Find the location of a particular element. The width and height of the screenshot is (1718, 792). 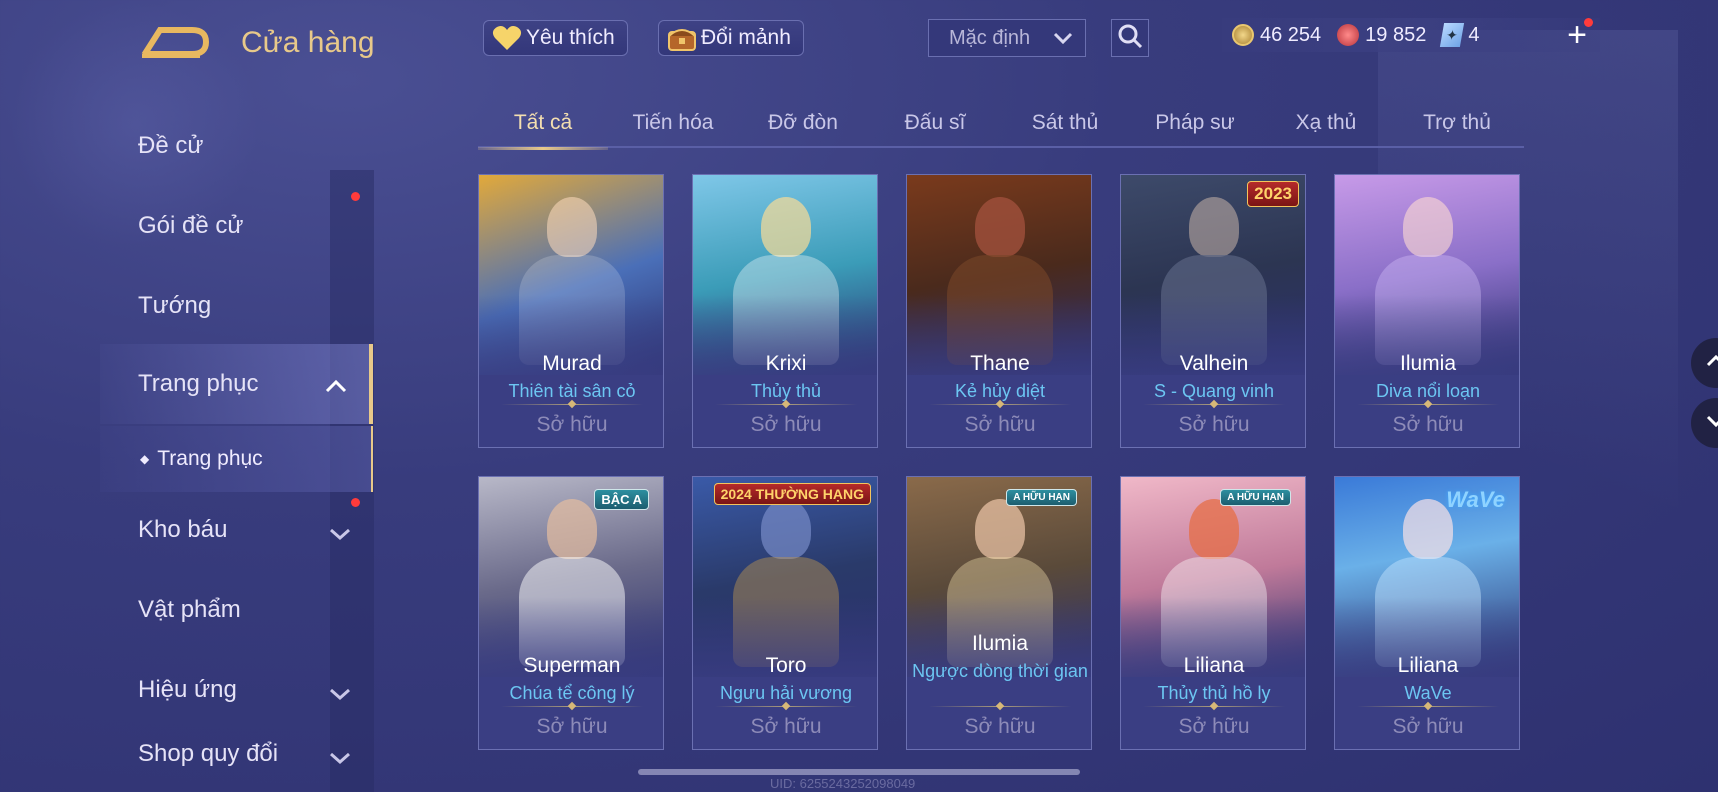

skin-name: Thủy thủ hồ ly is located at coordinates (1214, 693).